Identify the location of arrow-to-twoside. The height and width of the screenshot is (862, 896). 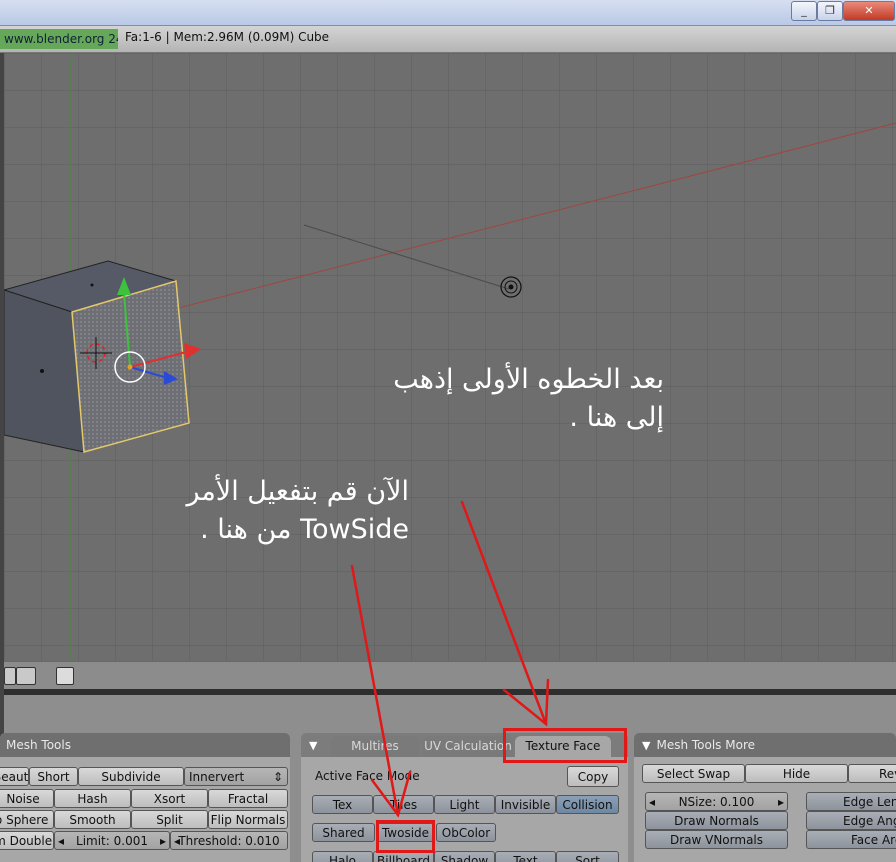
(375, 690).